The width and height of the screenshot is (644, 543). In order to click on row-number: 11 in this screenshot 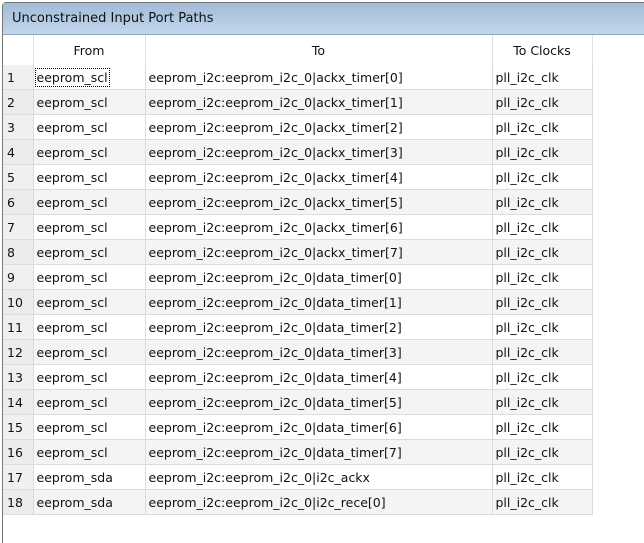, I will do `click(18, 327)`.